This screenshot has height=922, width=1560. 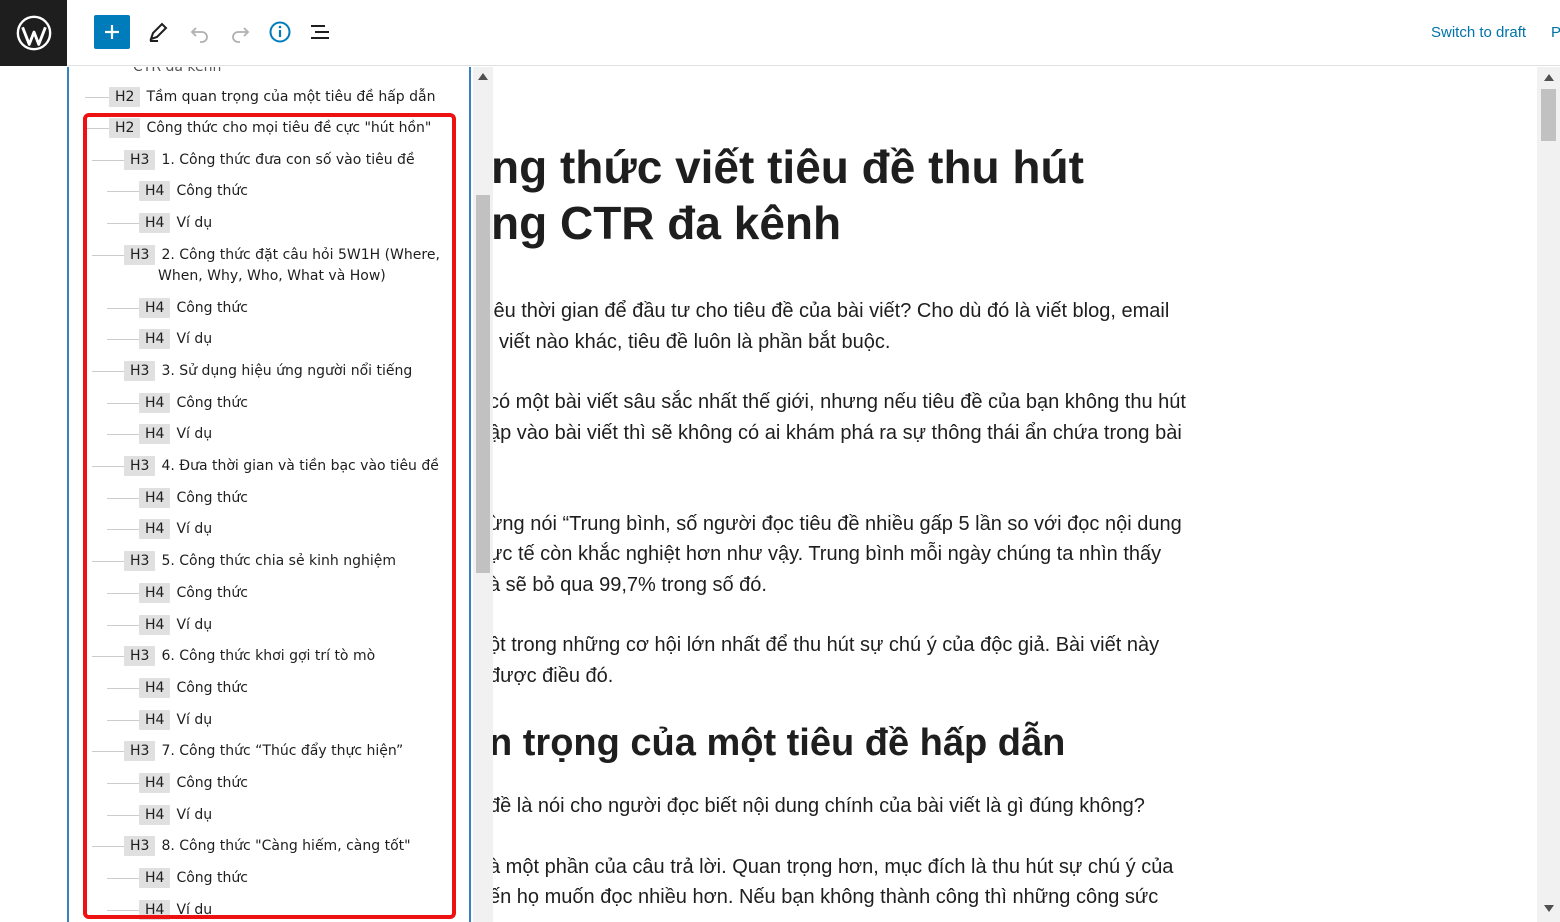 I want to click on content-scrollbar, so click(x=1548, y=494).